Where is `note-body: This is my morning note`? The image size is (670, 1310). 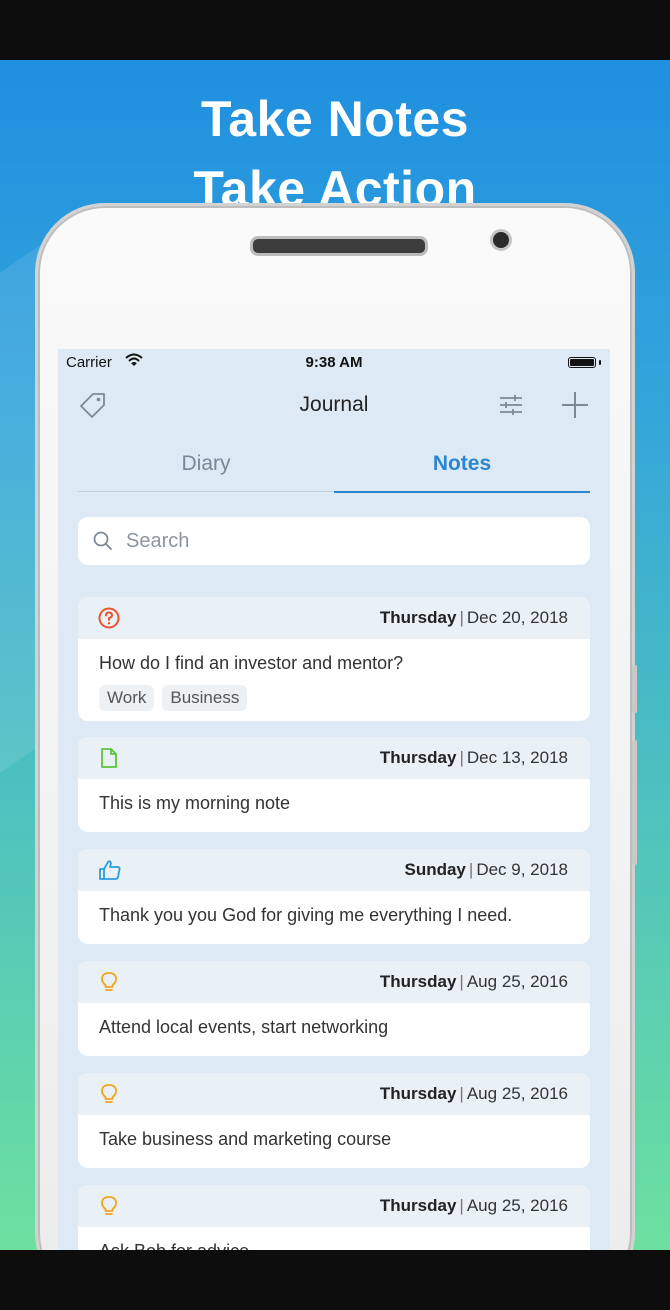
note-body: This is my morning note is located at coordinates (334, 805).